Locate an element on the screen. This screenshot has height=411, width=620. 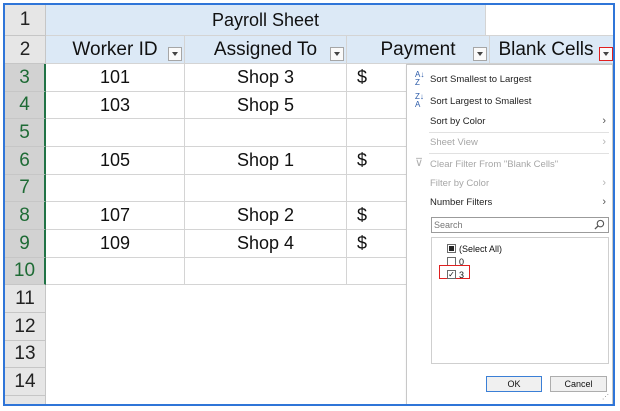
cell-worker-id: 103 is located at coordinates (115, 105).